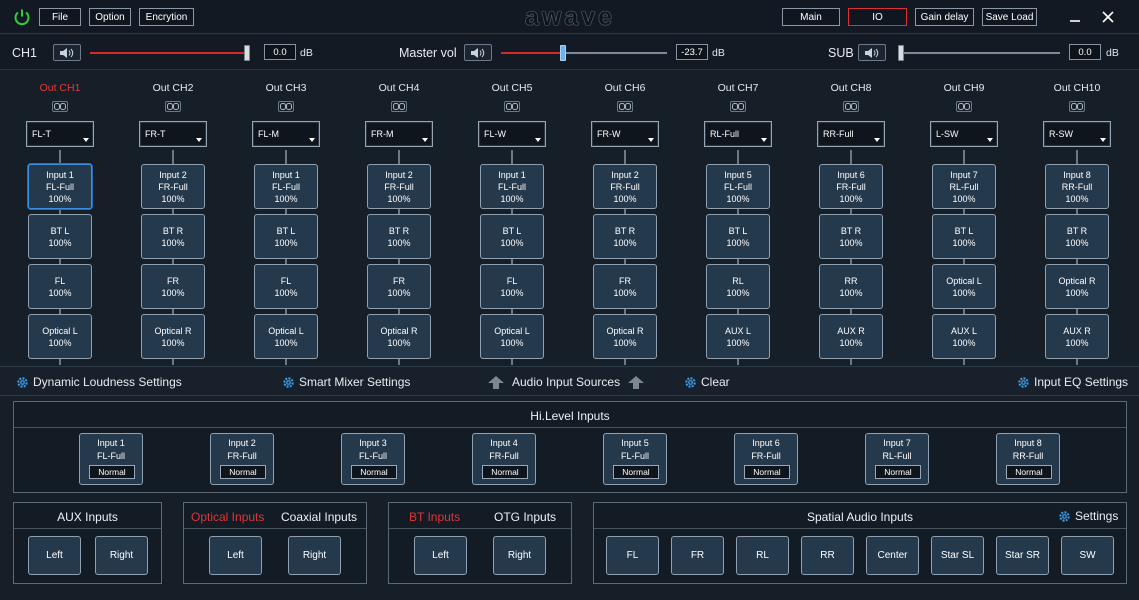 This screenshot has height=600, width=1139. What do you see at coordinates (346, 382) in the screenshot?
I see `smart-mixer-settings-button: Smart Mixer Settings` at bounding box center [346, 382].